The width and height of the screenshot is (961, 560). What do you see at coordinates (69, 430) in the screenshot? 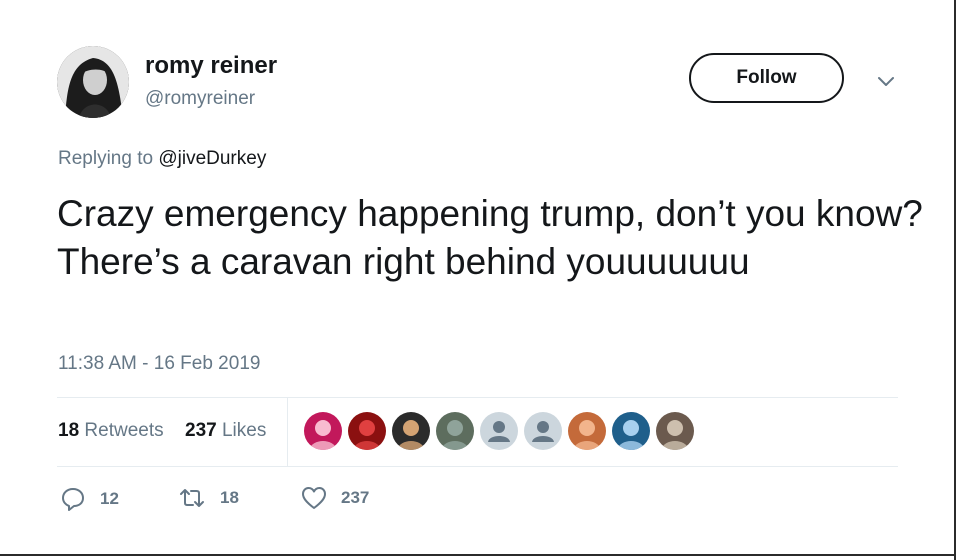
I see `retweets-stat-count: 18` at bounding box center [69, 430].